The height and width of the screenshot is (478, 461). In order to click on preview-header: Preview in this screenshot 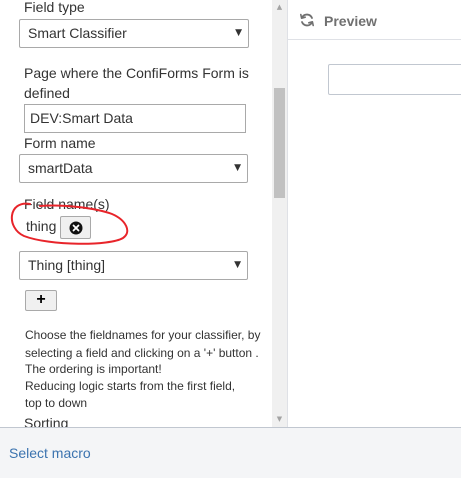, I will do `click(374, 20)`.